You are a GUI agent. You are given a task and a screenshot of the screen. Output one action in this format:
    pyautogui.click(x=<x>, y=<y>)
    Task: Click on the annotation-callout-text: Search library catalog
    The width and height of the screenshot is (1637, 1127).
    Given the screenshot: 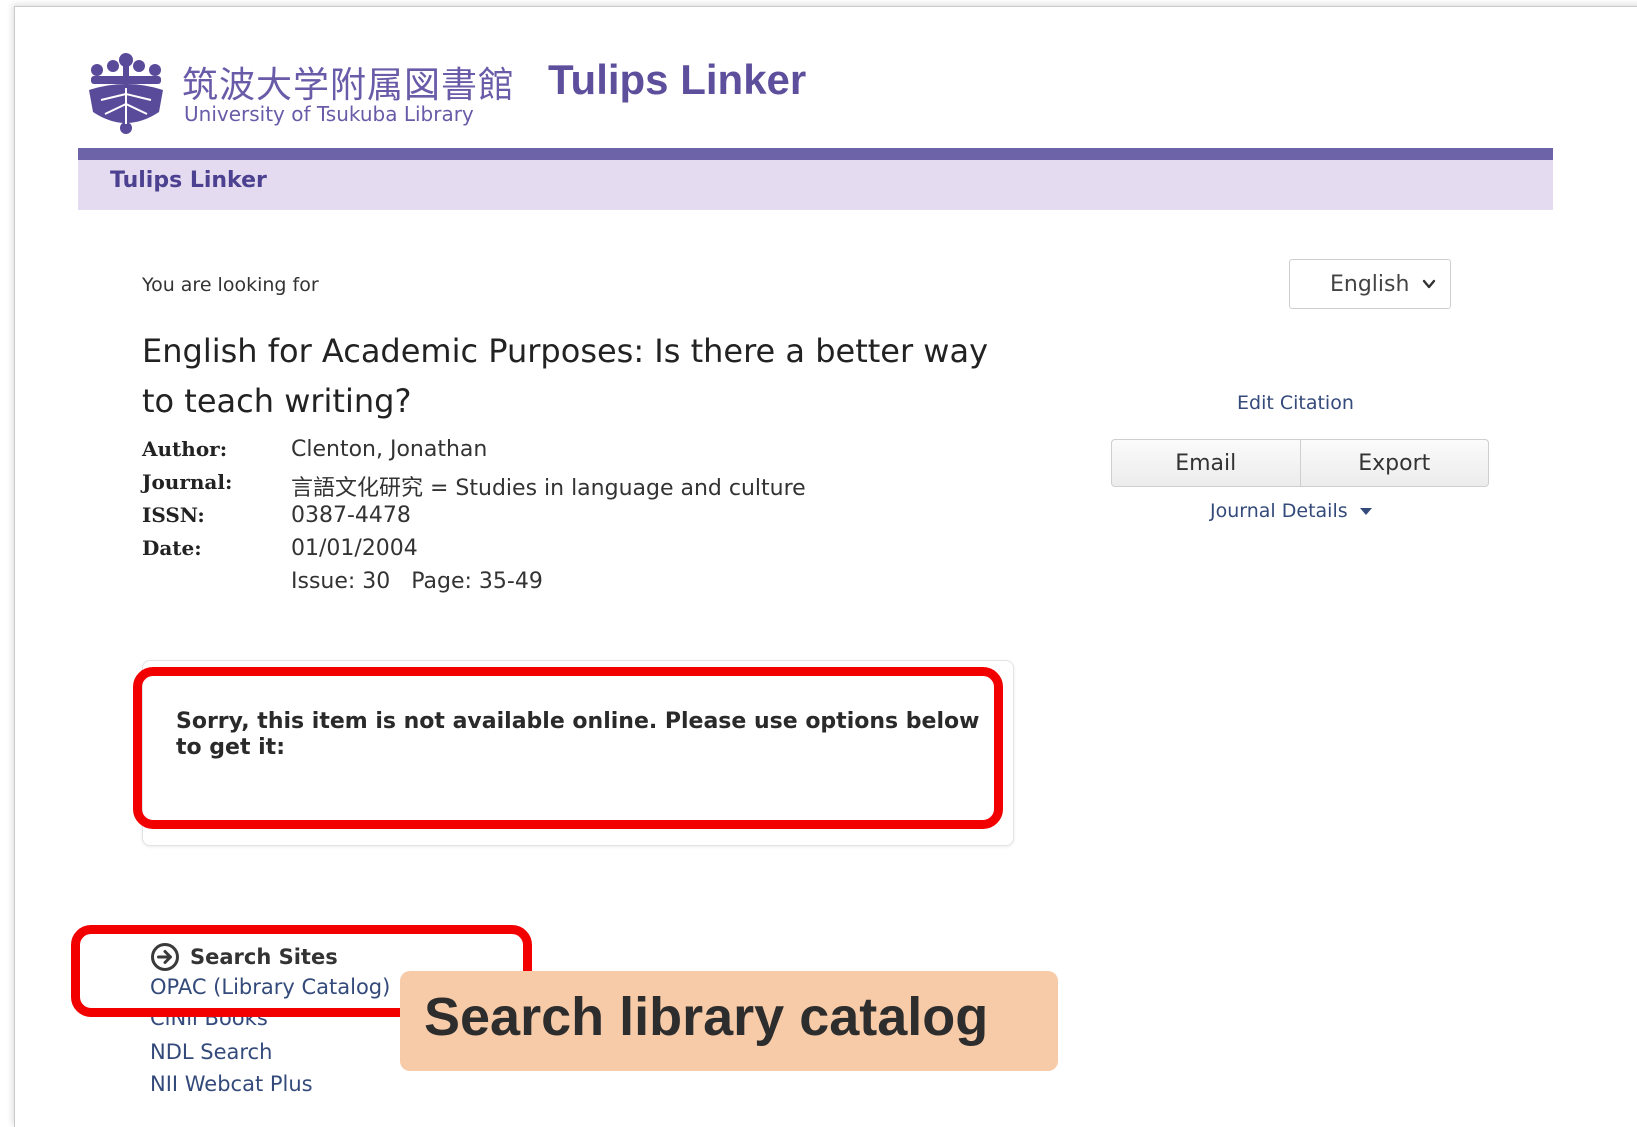 What is the action you would take?
    pyautogui.click(x=706, y=1017)
    